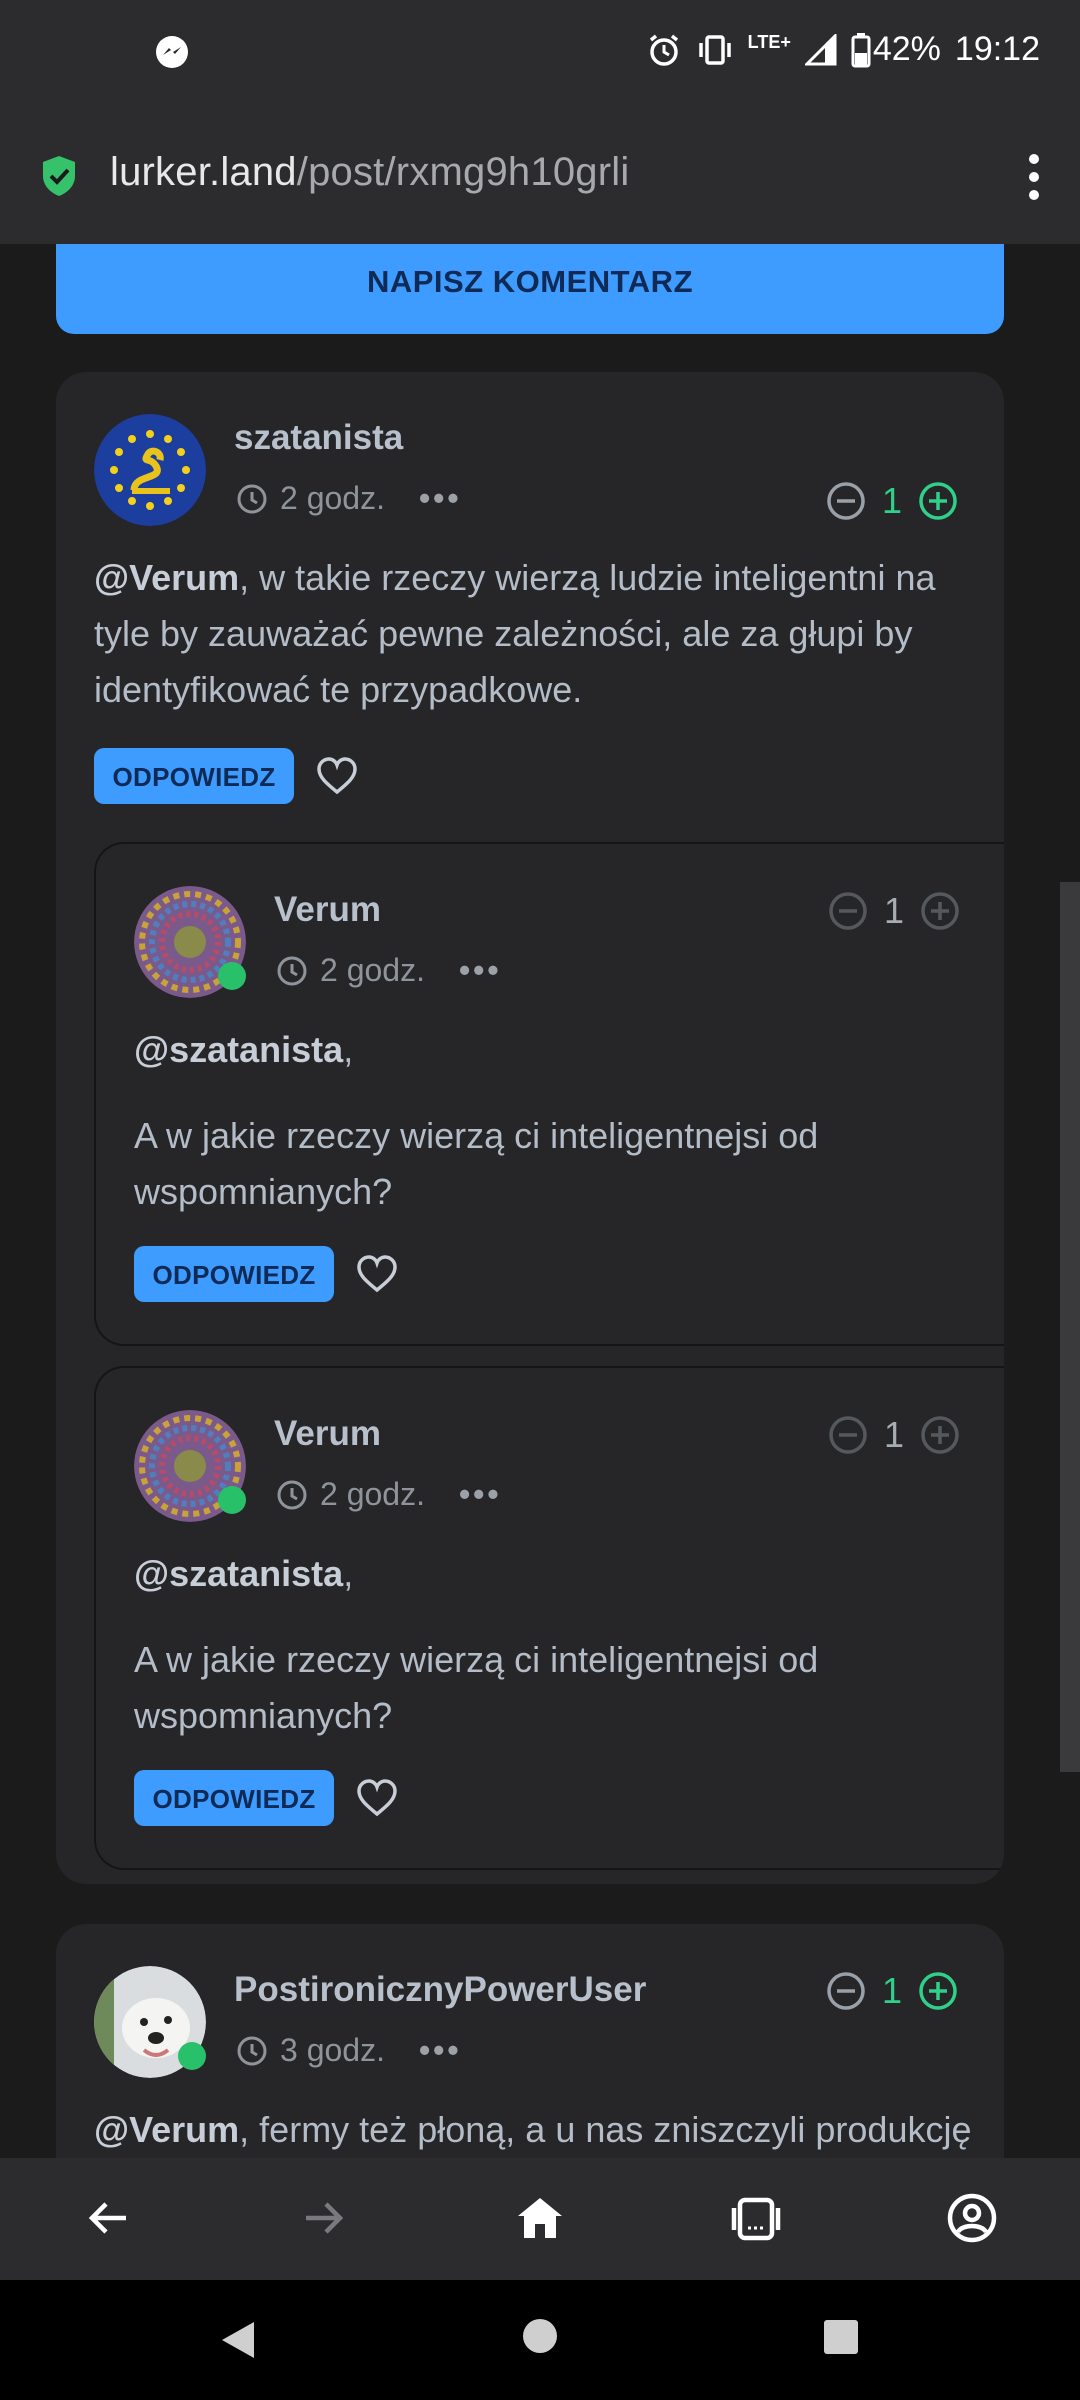 This screenshot has width=1080, height=2400. I want to click on vibrate-icon, so click(714, 49).